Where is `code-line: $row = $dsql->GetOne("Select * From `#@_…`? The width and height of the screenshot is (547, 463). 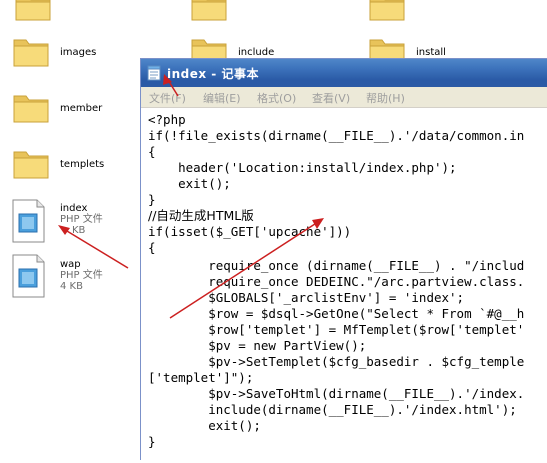
code-line: $row = $dsql->GetOne("Select * From `#@_… is located at coordinates (336, 313).